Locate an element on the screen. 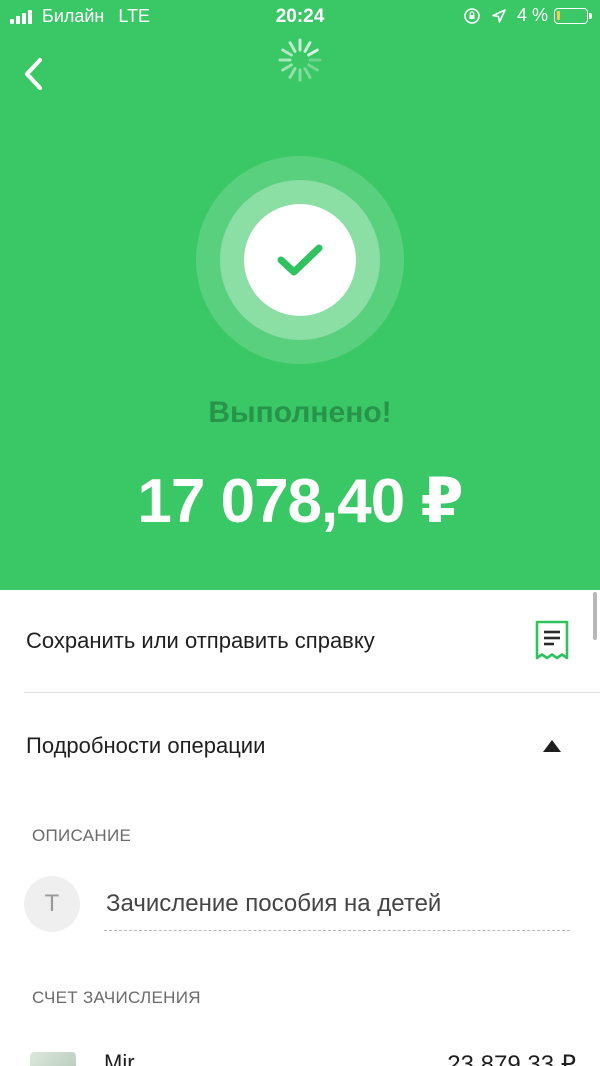  account-header: СЧЕТ ЗАЧИСЛЕНИЯ is located at coordinates (116, 997).